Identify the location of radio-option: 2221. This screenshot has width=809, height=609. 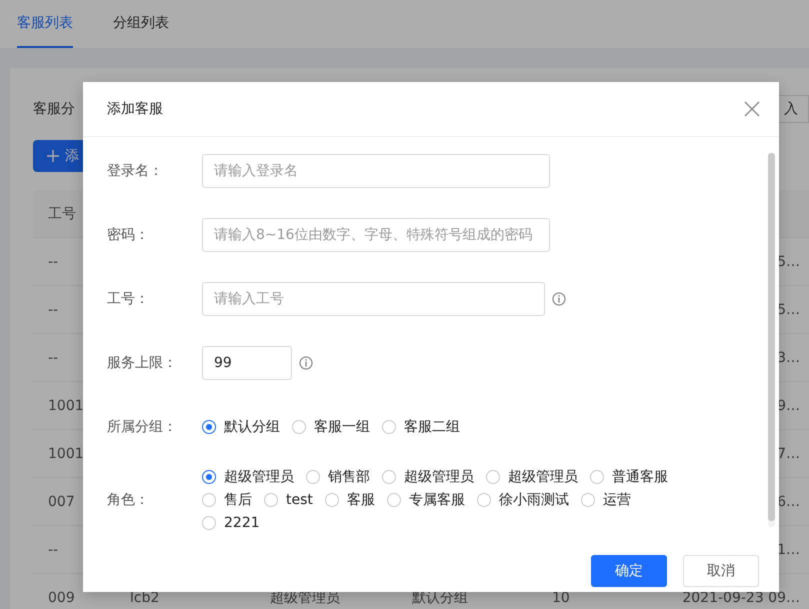
(231, 523).